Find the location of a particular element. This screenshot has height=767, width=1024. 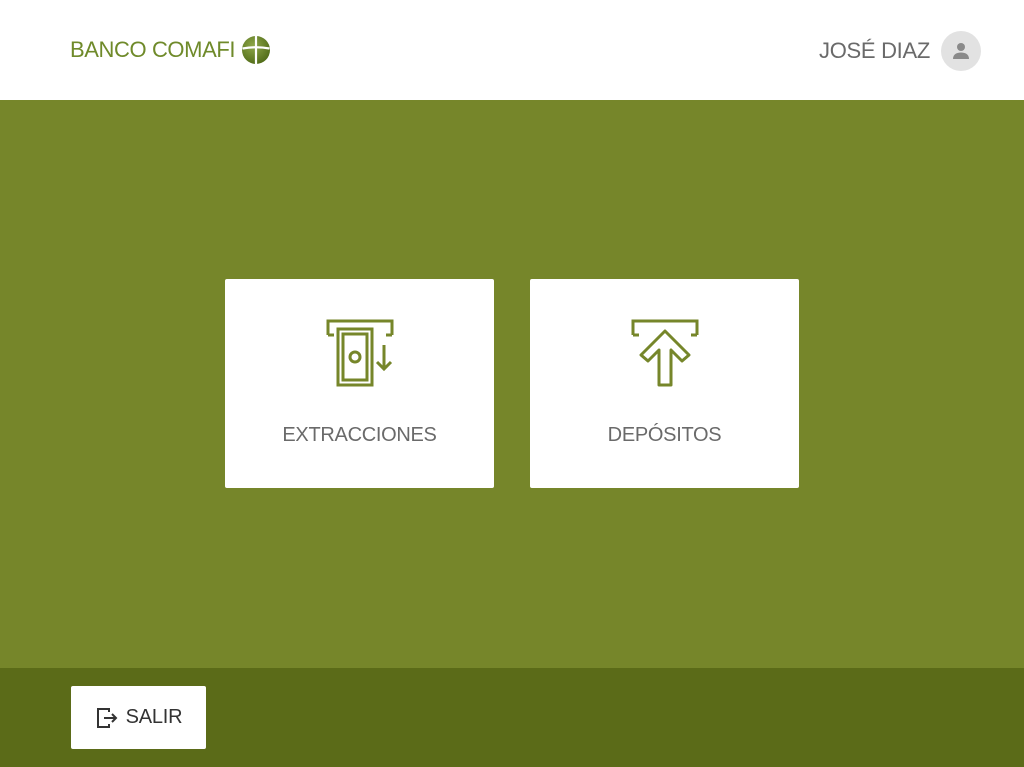

brand-name: BANCO COMAFI is located at coordinates (153, 49).